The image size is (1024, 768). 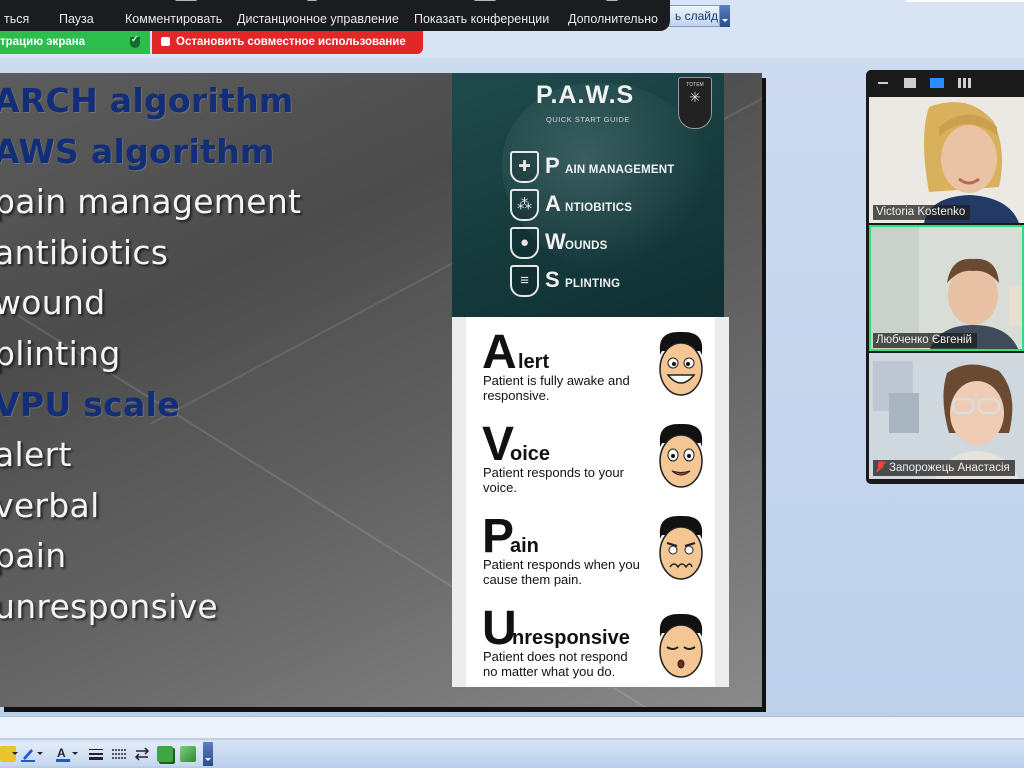 What do you see at coordinates (612, 0) in the screenshot?
I see `more-icon` at bounding box center [612, 0].